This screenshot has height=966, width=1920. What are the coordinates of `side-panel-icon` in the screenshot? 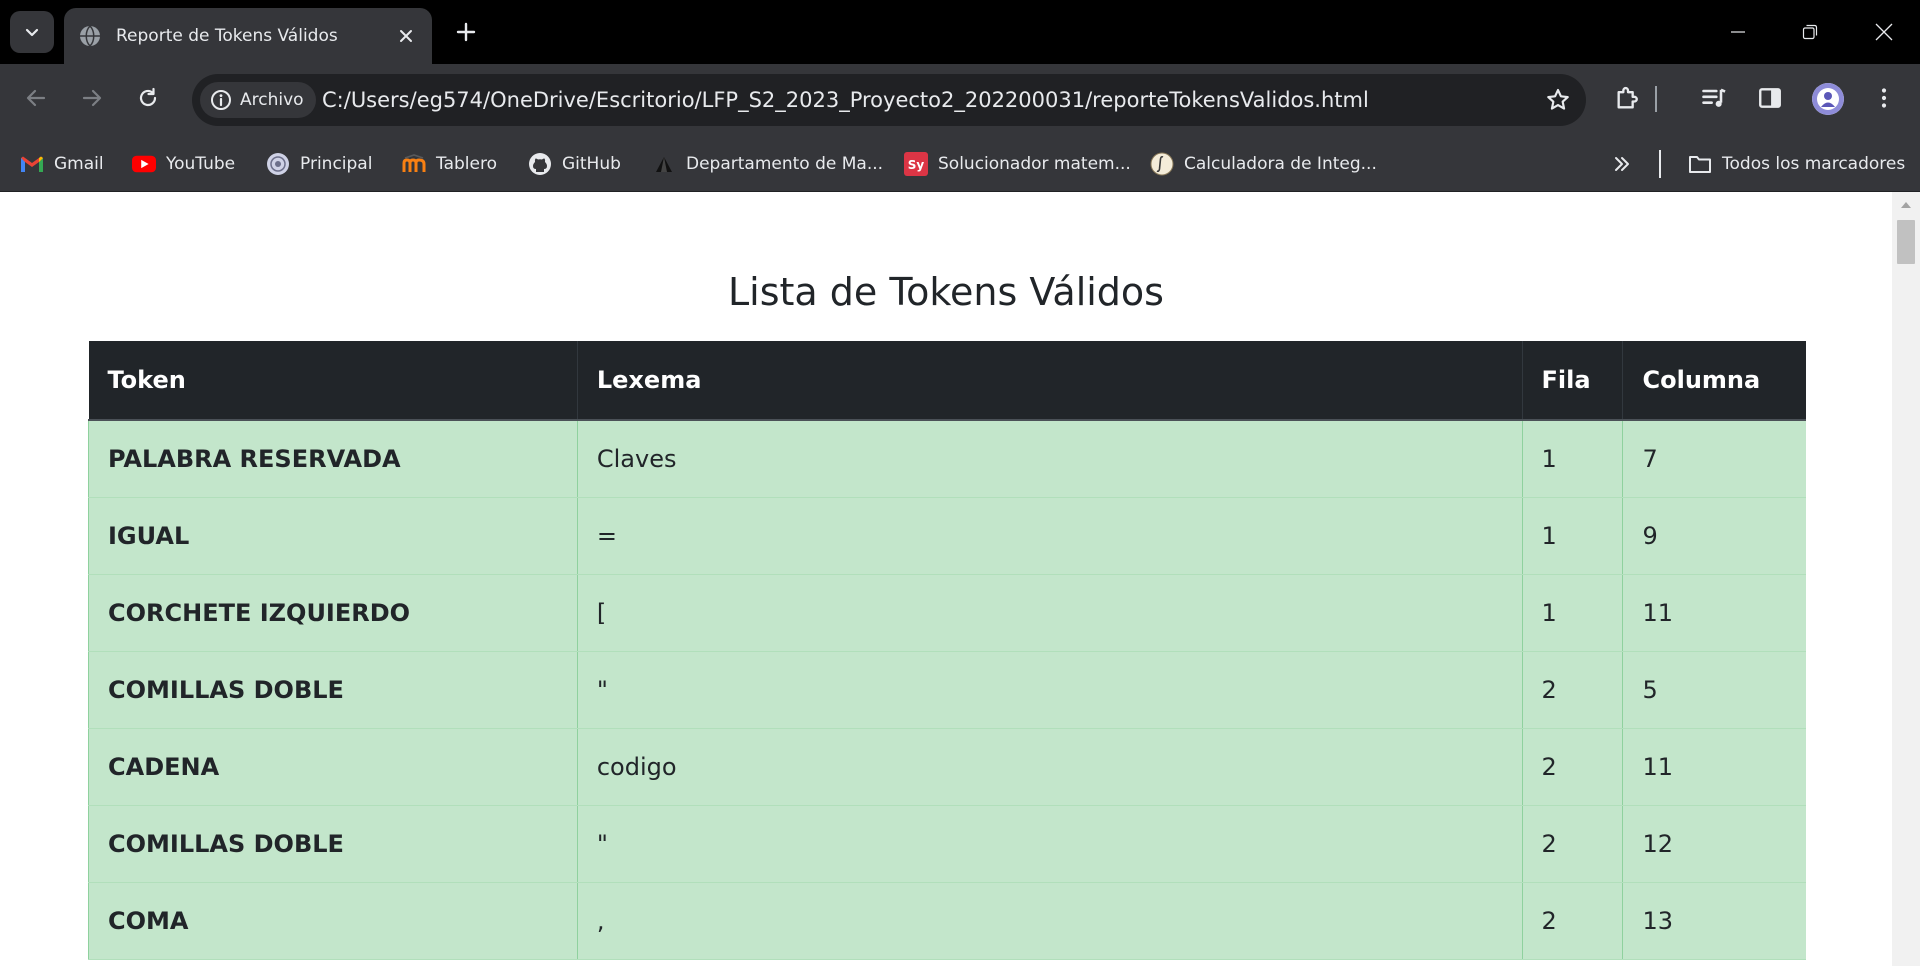 It's located at (1770, 98).